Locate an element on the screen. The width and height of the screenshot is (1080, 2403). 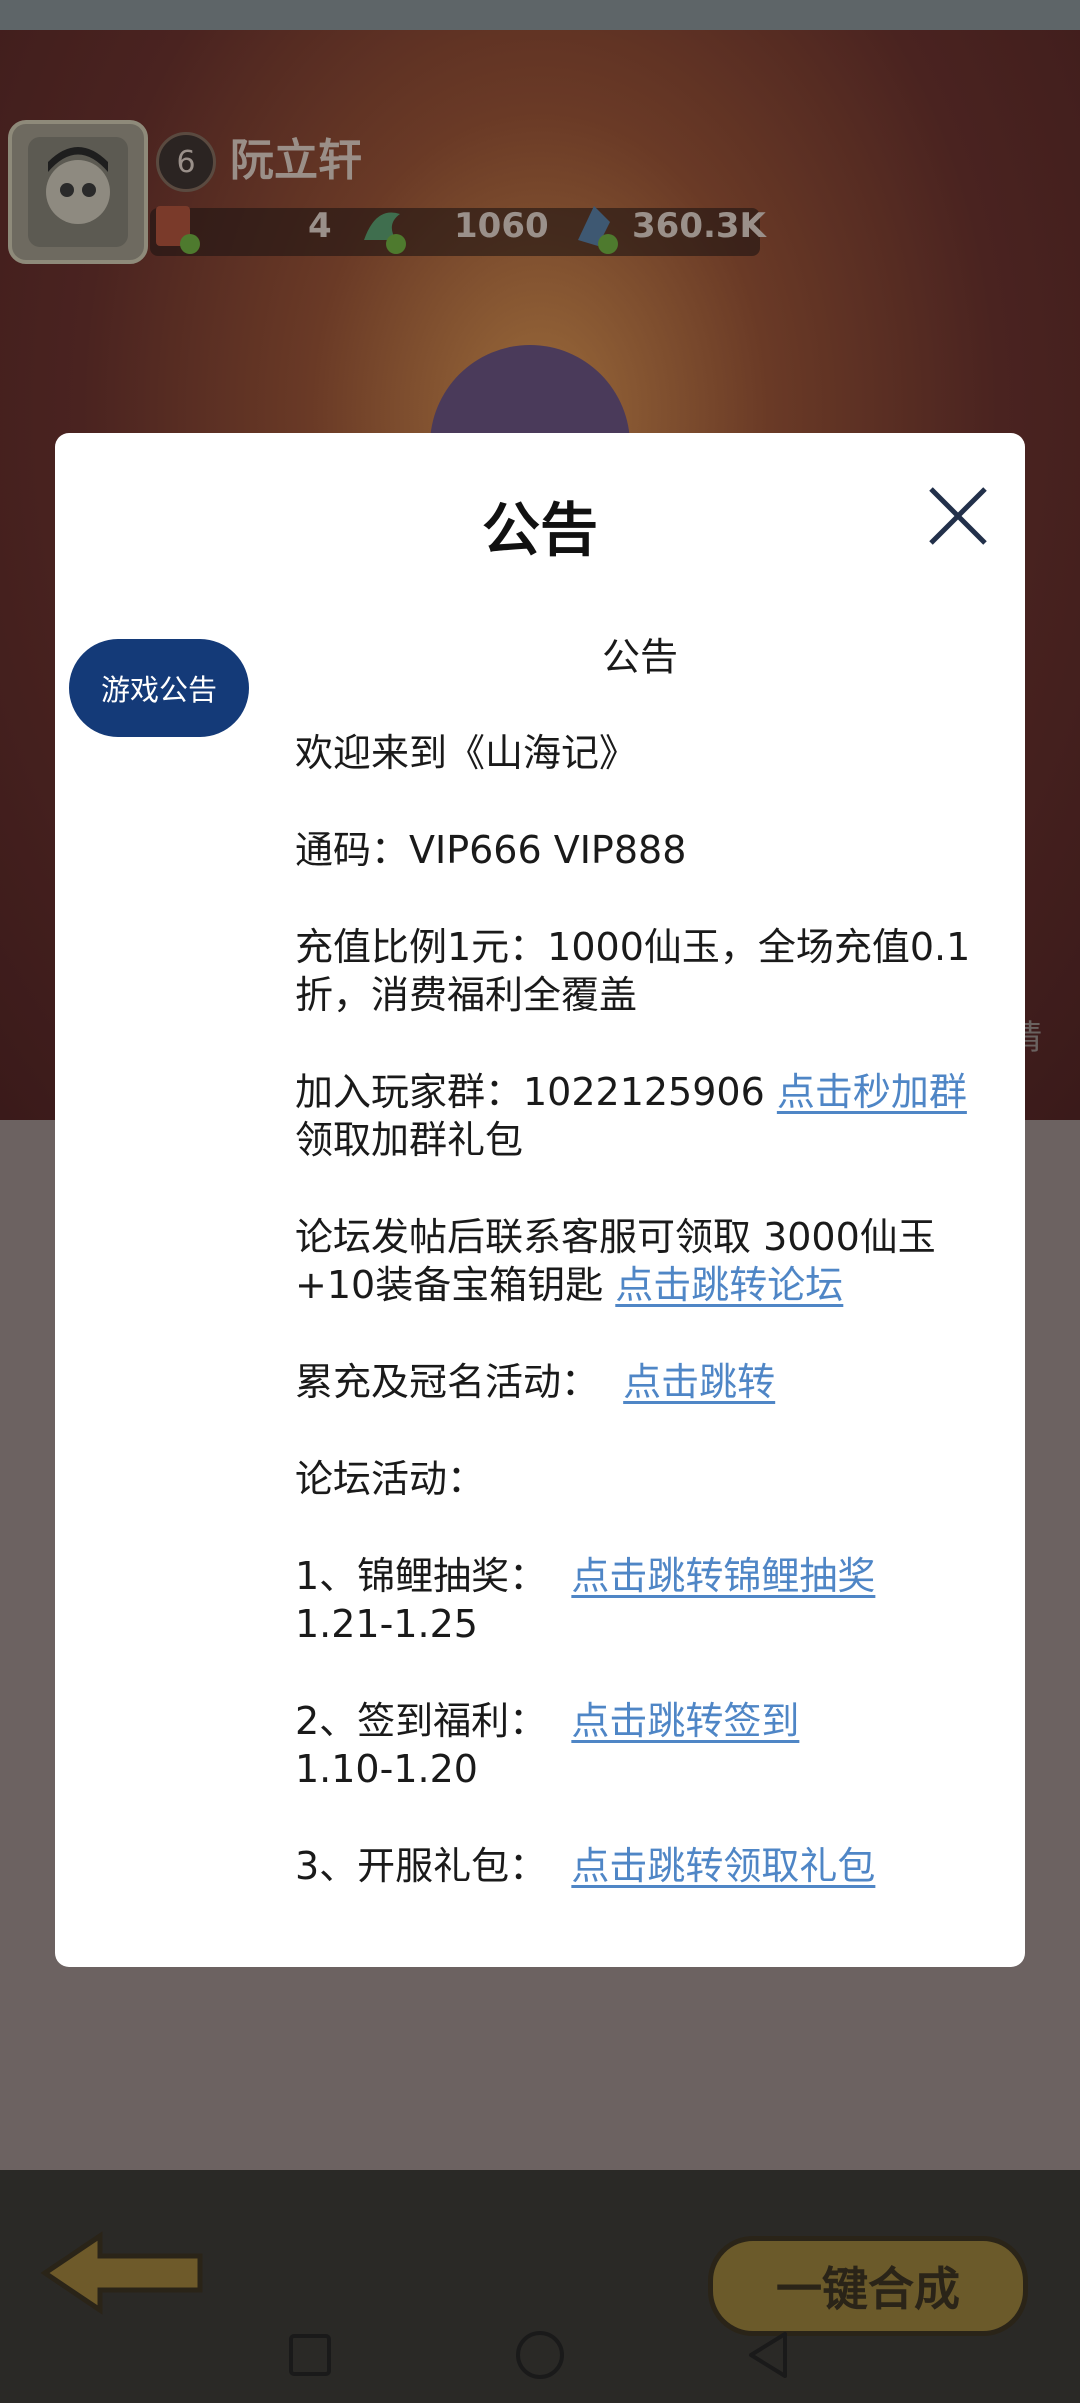
activity-item-1: 1、锦鲤抽奖： 点击跳转锦鲤抽奖 1.21-1.25 is located at coordinates (635, 1600).